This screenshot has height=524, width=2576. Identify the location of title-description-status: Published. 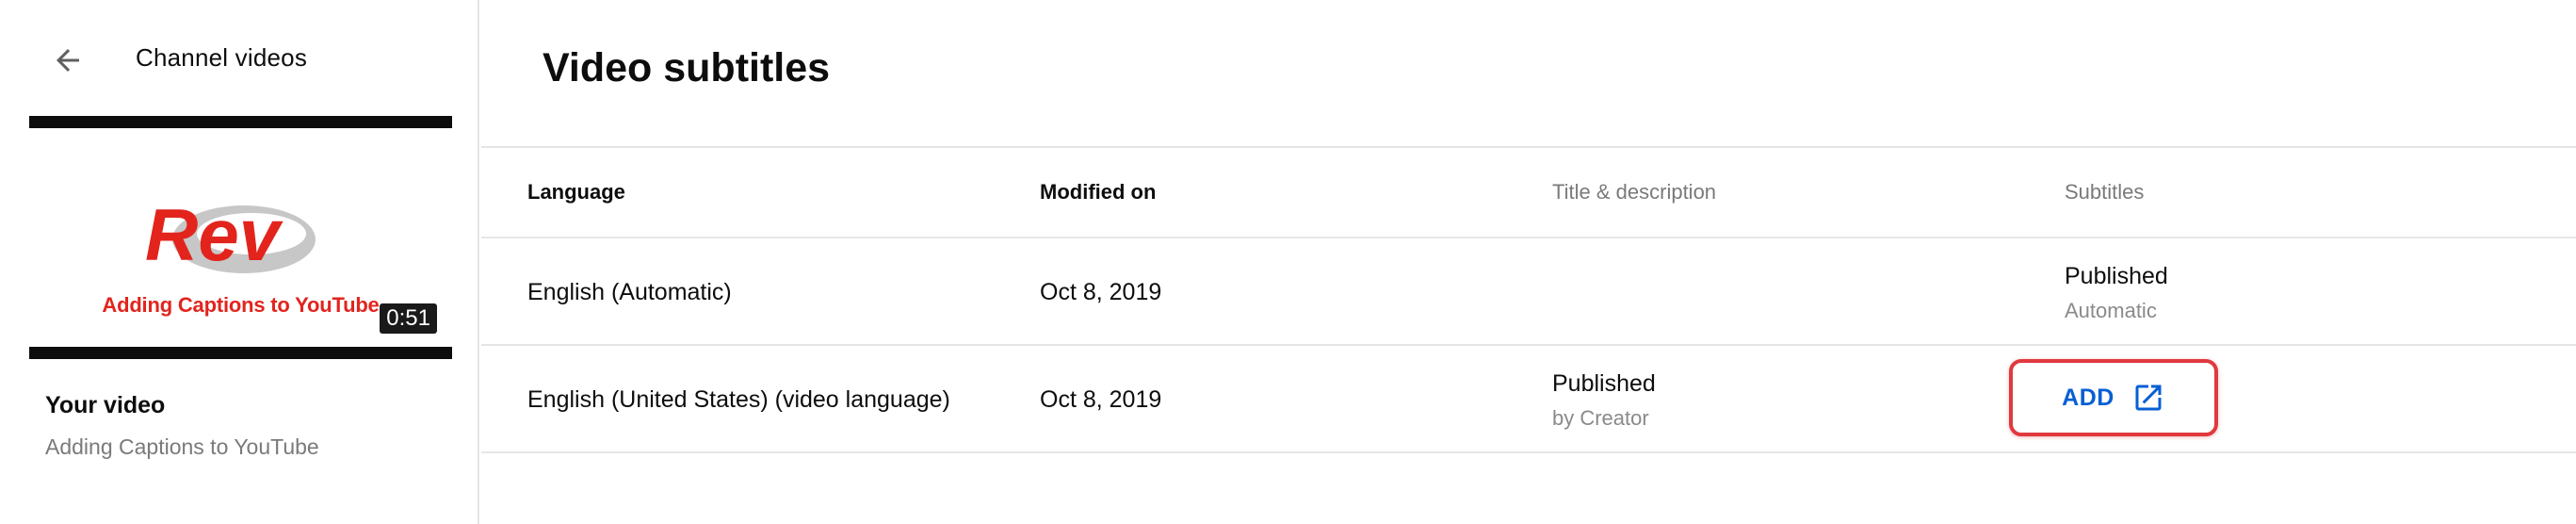
(1604, 384).